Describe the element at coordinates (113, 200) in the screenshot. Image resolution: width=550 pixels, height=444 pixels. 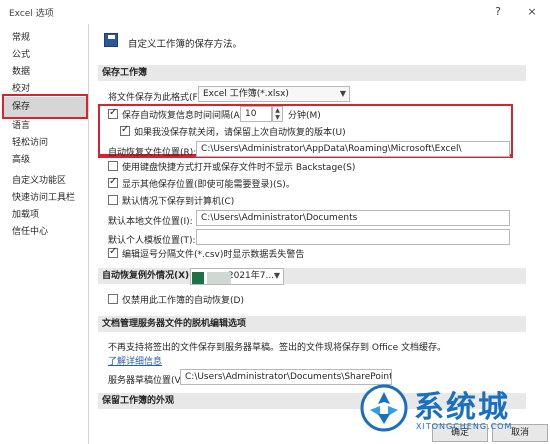
I see `save-to-computer-checkbox` at that location.